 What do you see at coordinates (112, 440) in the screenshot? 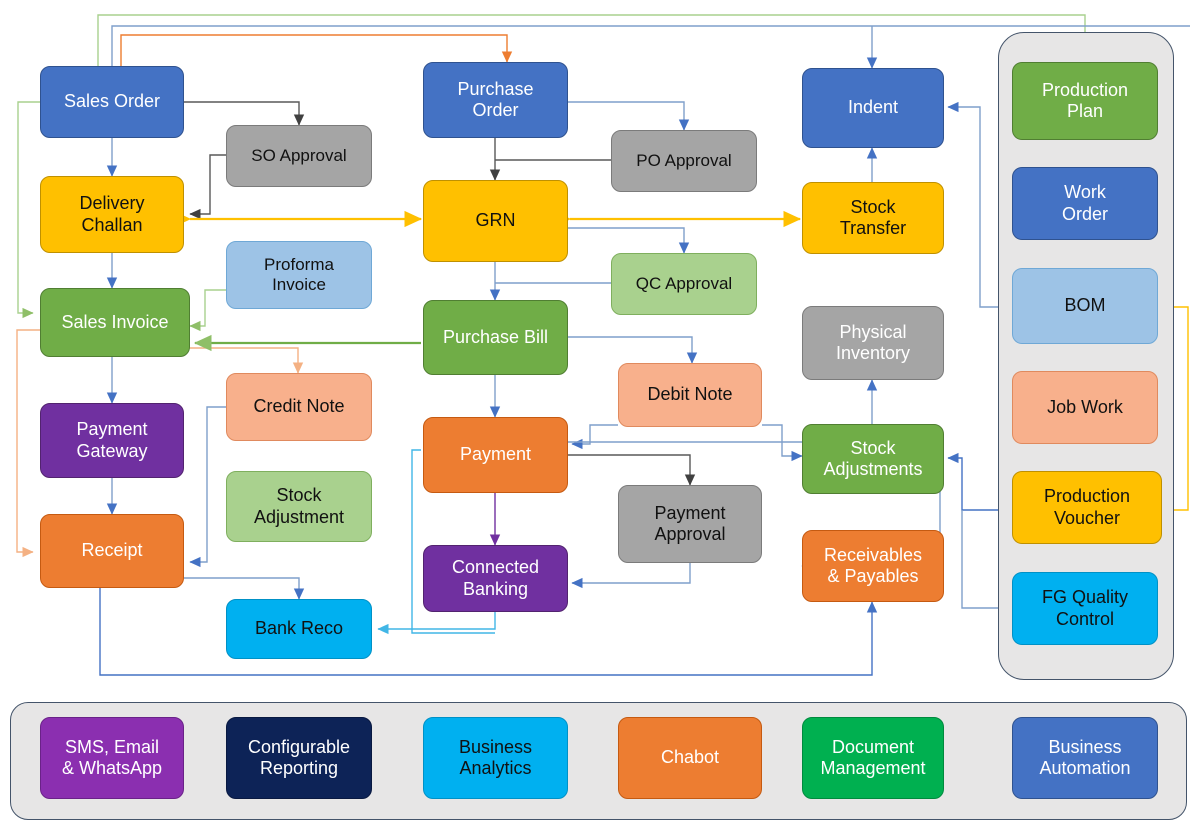
I see `node-payment-gateway: Payment Gateway` at bounding box center [112, 440].